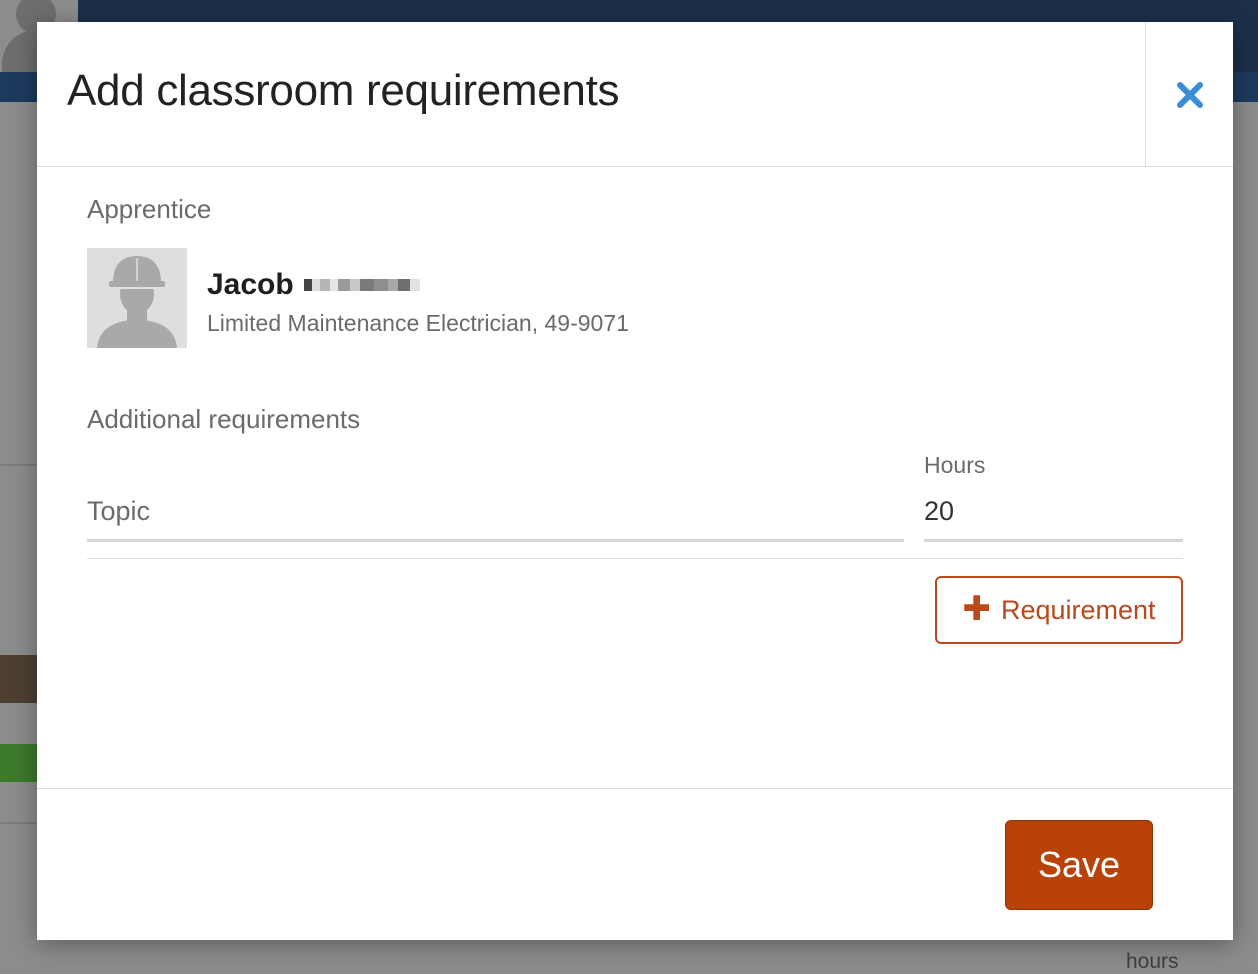  I want to click on hard-hat-person-icon, so click(137, 298).